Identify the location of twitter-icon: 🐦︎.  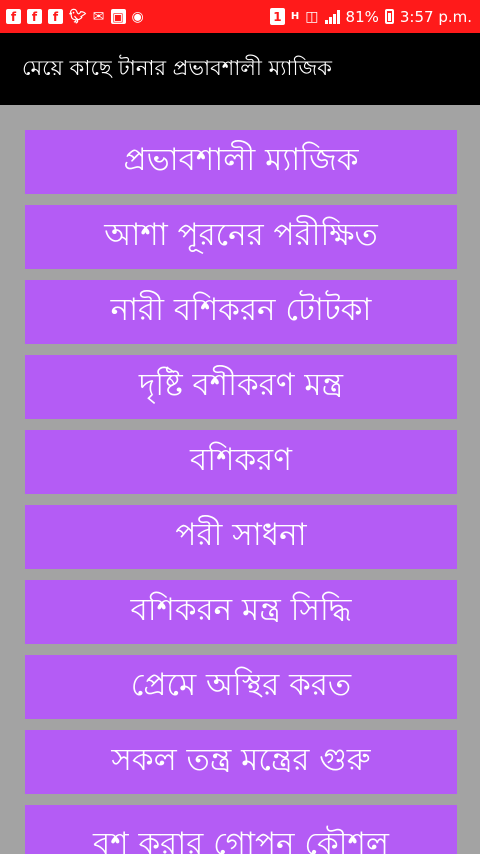
(78, 16).